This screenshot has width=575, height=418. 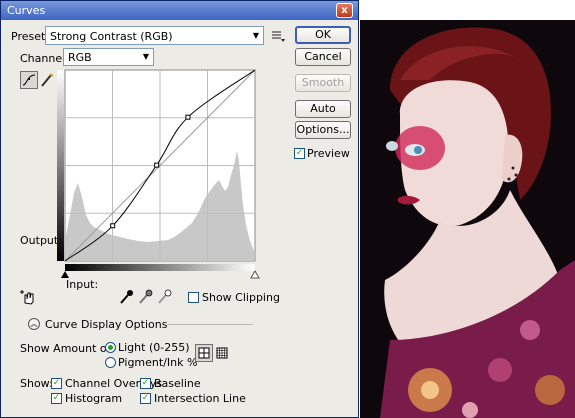 I want to click on ok-button: OK, so click(x=323, y=35).